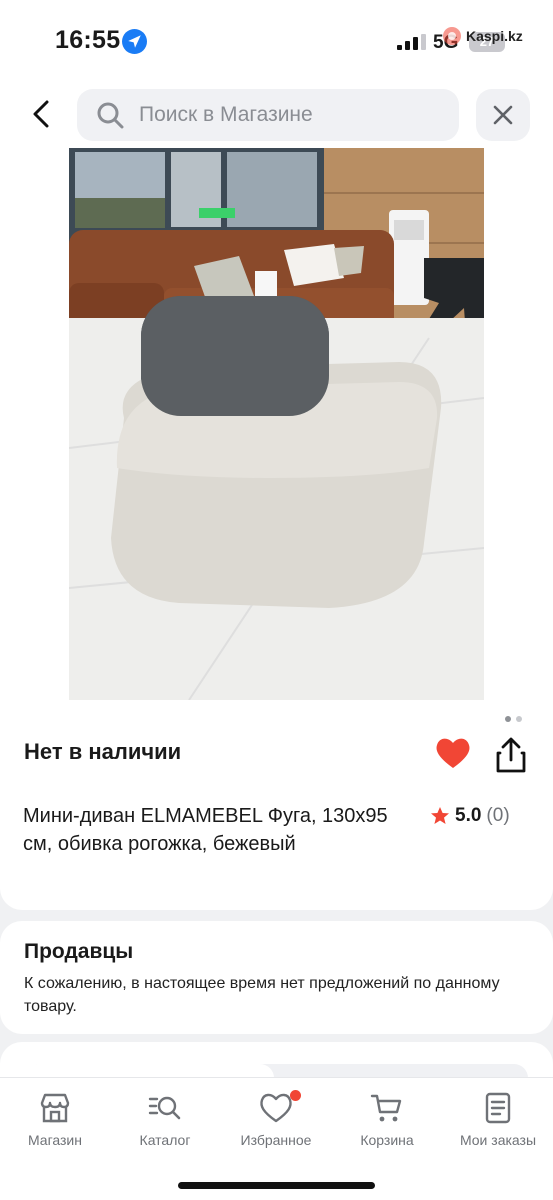 This screenshot has height=1200, width=553. I want to click on nav-item-cart: Корзина, so click(387, 1119).